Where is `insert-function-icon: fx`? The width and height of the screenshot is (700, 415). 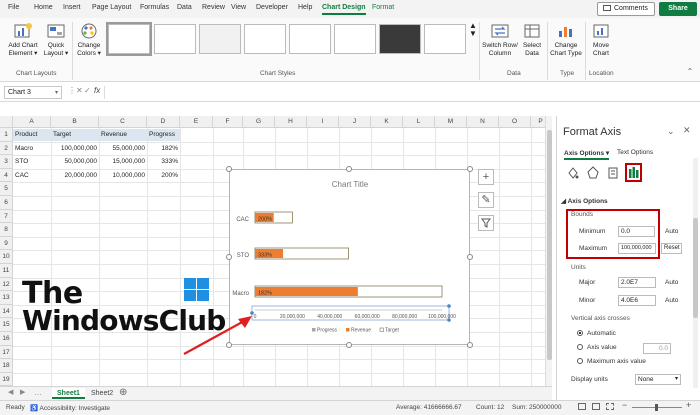
insert-function-icon: fx is located at coordinates (97, 90).